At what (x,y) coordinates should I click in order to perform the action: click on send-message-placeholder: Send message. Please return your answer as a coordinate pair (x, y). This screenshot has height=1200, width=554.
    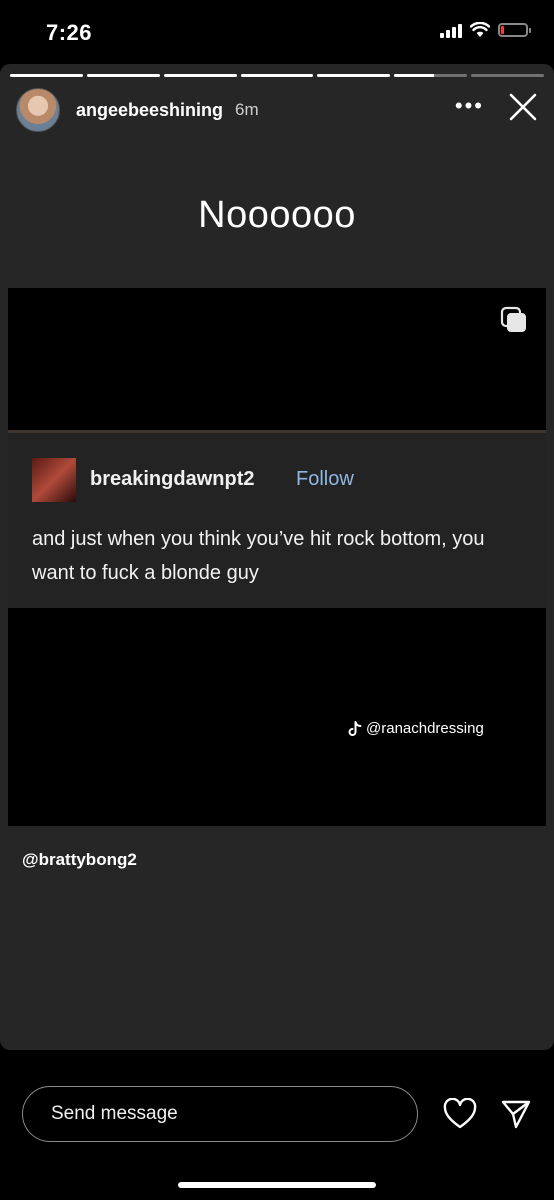
    Looking at the image, I should click on (114, 1113).